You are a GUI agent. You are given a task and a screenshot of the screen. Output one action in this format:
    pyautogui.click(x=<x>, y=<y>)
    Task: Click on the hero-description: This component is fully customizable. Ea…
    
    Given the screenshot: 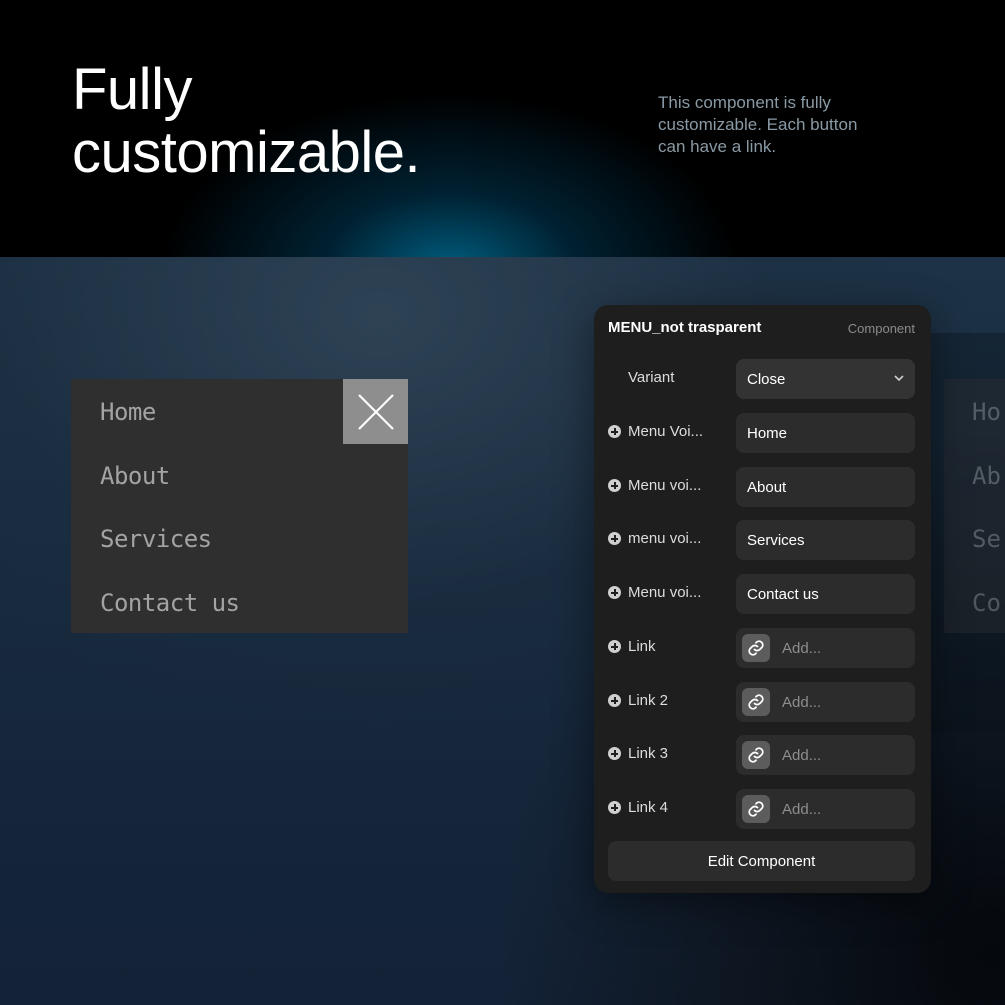 What is the action you would take?
    pyautogui.click(x=788, y=125)
    